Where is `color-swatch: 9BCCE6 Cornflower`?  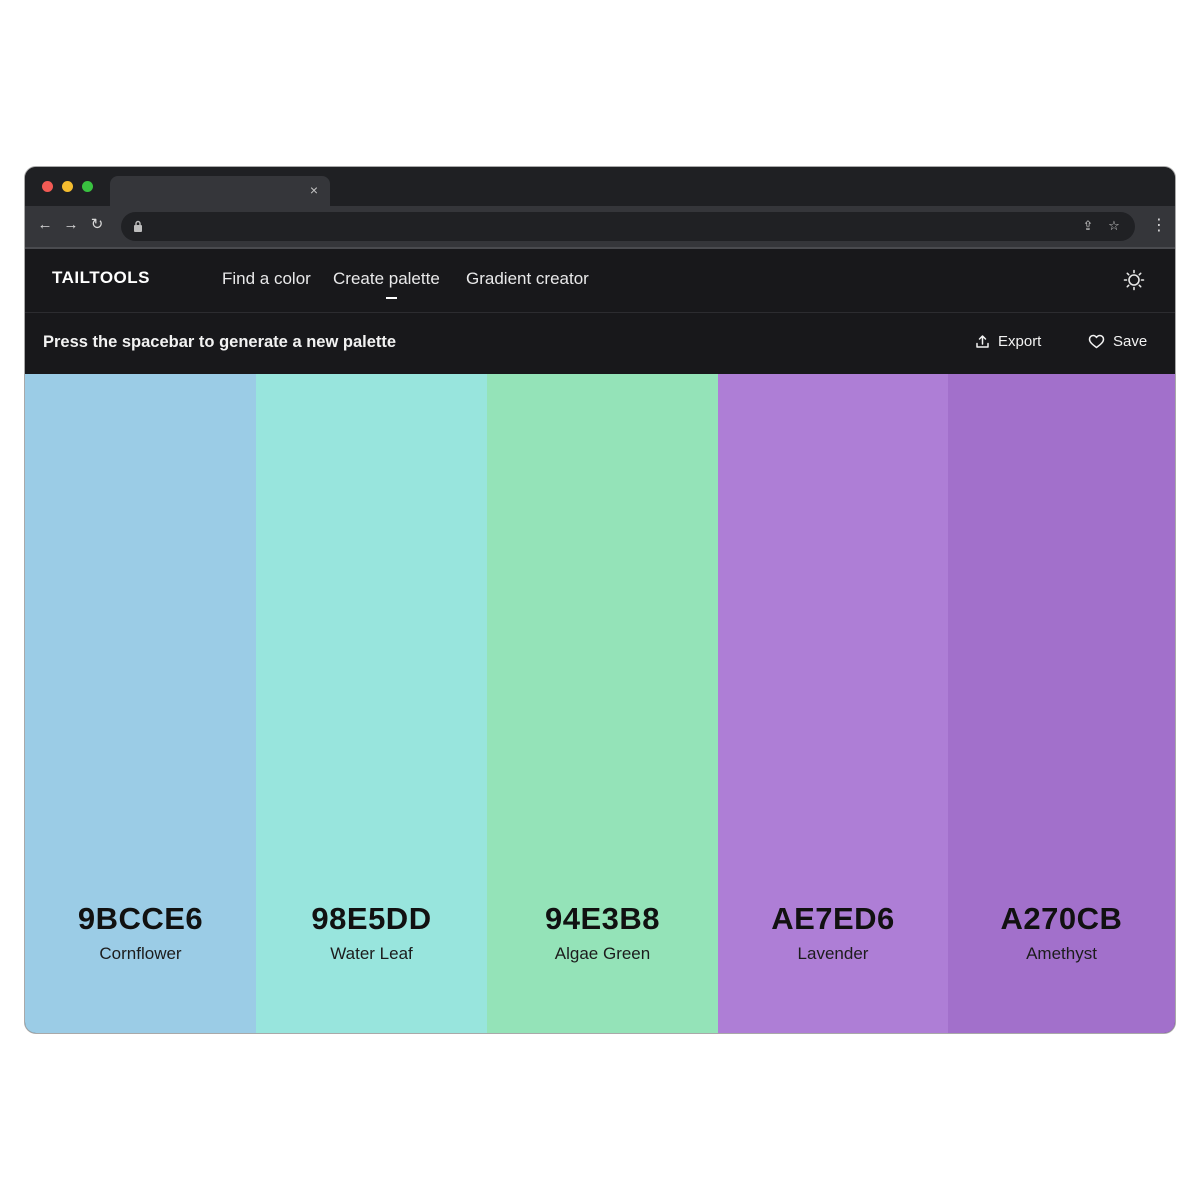 color-swatch: 9BCCE6 Cornflower is located at coordinates (140, 703).